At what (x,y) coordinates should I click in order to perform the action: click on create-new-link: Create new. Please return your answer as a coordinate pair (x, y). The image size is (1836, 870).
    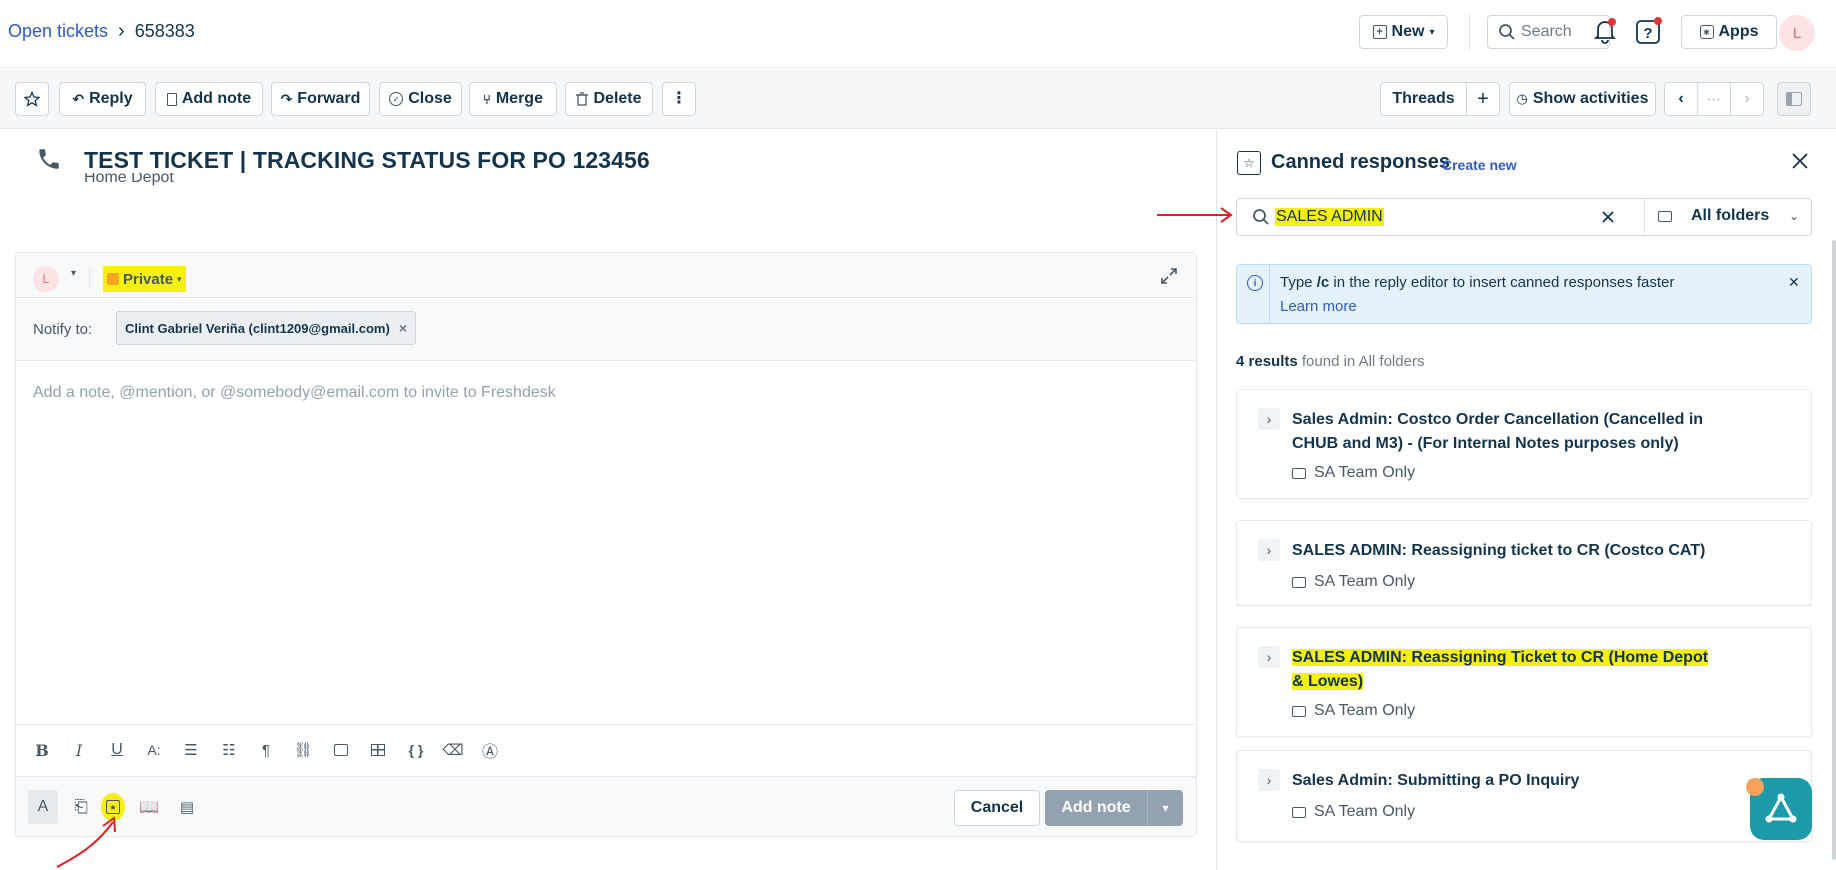
    Looking at the image, I should click on (1479, 165).